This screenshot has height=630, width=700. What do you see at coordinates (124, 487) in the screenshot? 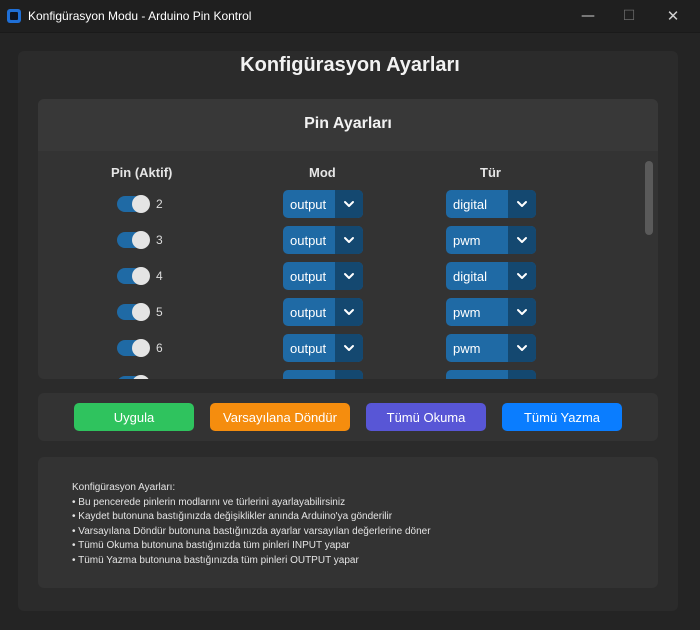
I see `info-line: Konfigürasyon Ayarları:` at bounding box center [124, 487].